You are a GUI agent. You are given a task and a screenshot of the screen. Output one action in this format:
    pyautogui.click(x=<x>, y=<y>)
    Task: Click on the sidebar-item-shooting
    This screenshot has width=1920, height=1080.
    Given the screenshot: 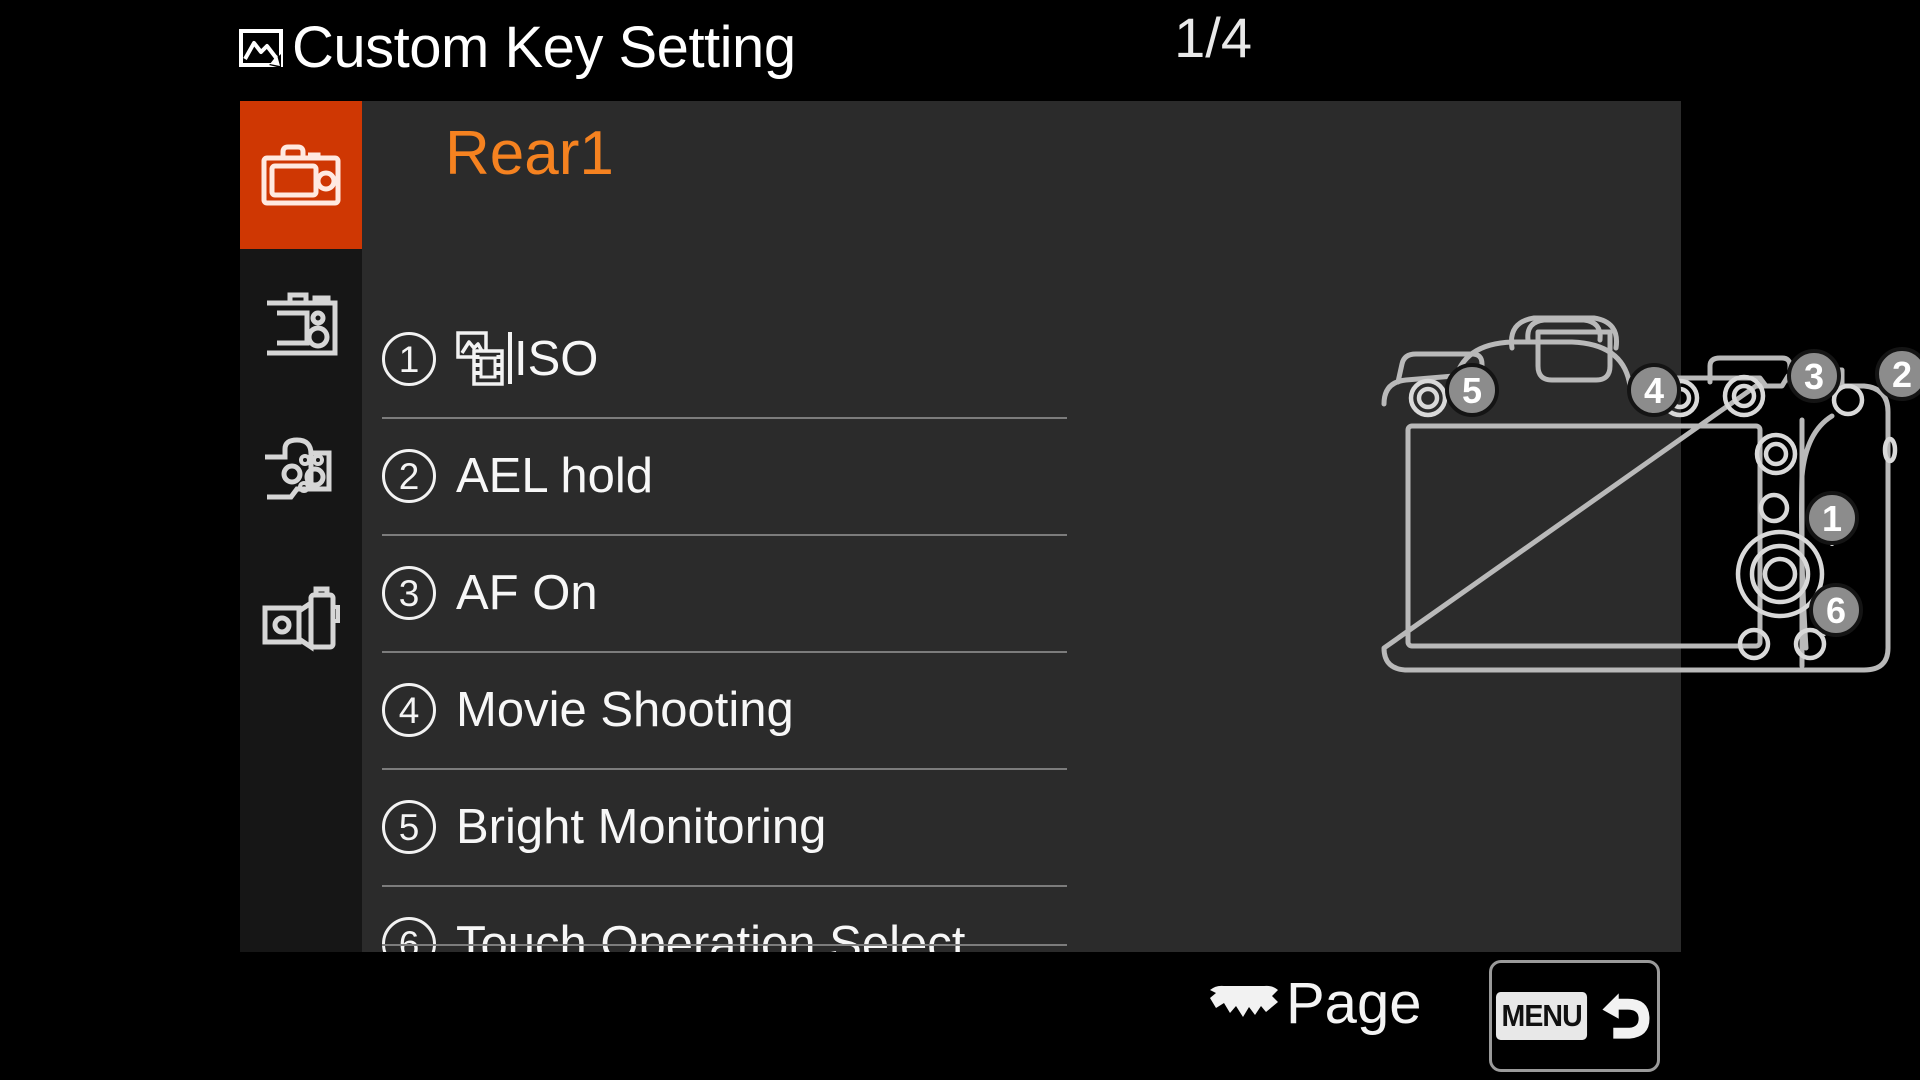 What is the action you would take?
    pyautogui.click(x=301, y=175)
    